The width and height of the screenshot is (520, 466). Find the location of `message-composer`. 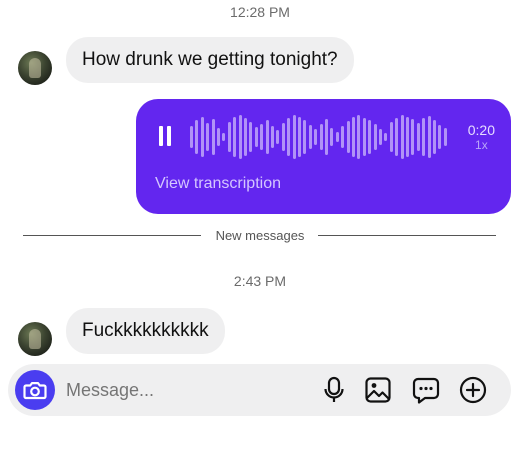

message-composer is located at coordinates (259, 390).